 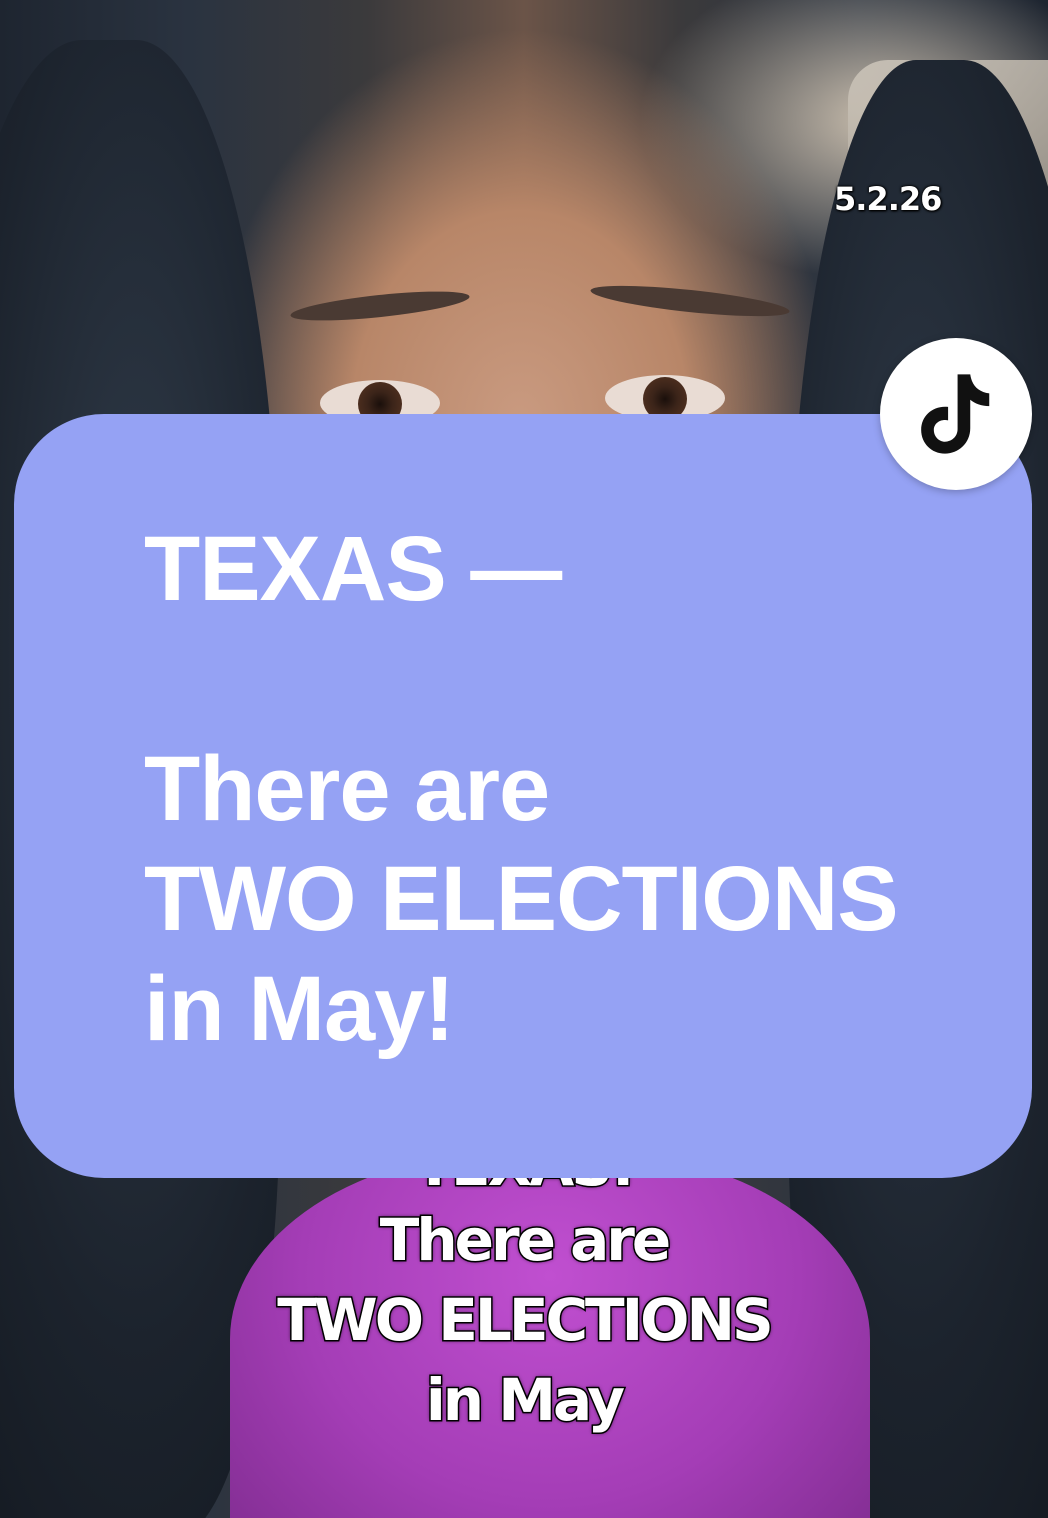 I want to click on overlay-line: There are, so click(x=347, y=789).